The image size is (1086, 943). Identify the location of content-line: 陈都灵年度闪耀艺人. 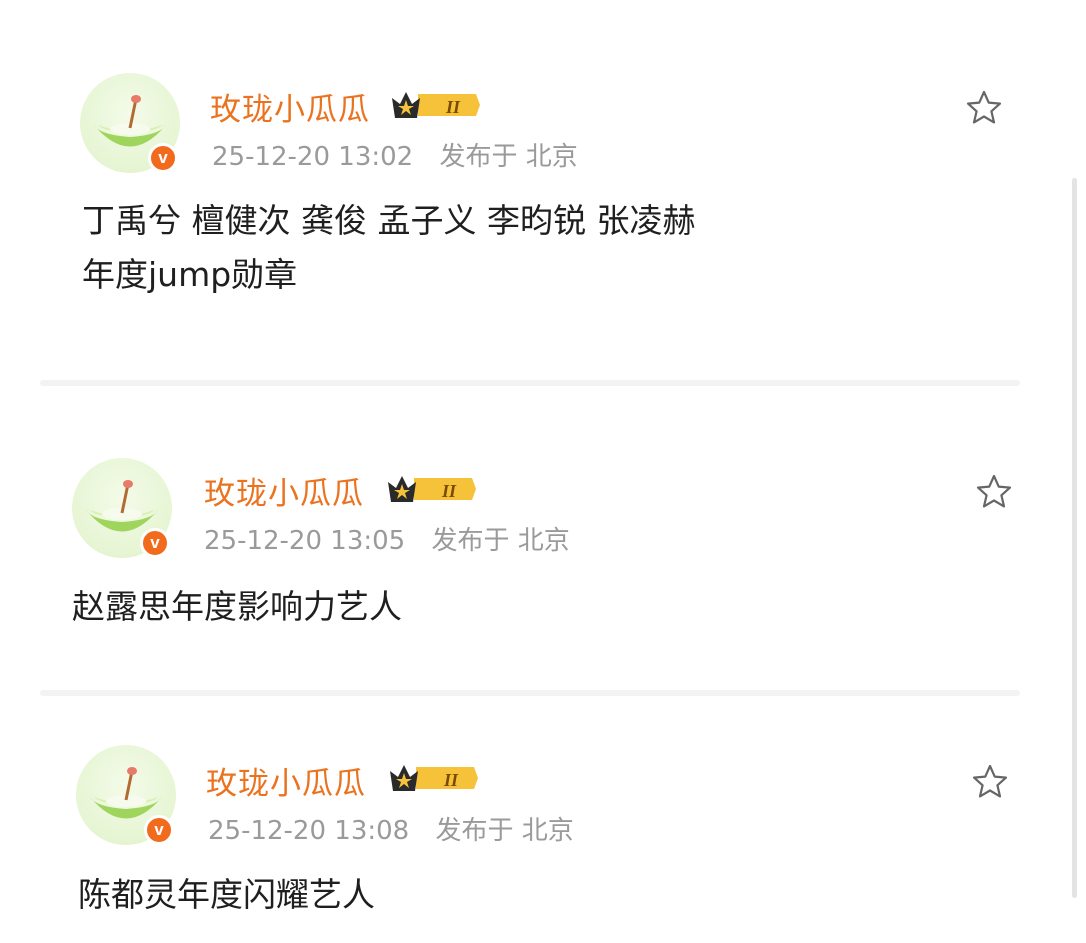
(226, 894).